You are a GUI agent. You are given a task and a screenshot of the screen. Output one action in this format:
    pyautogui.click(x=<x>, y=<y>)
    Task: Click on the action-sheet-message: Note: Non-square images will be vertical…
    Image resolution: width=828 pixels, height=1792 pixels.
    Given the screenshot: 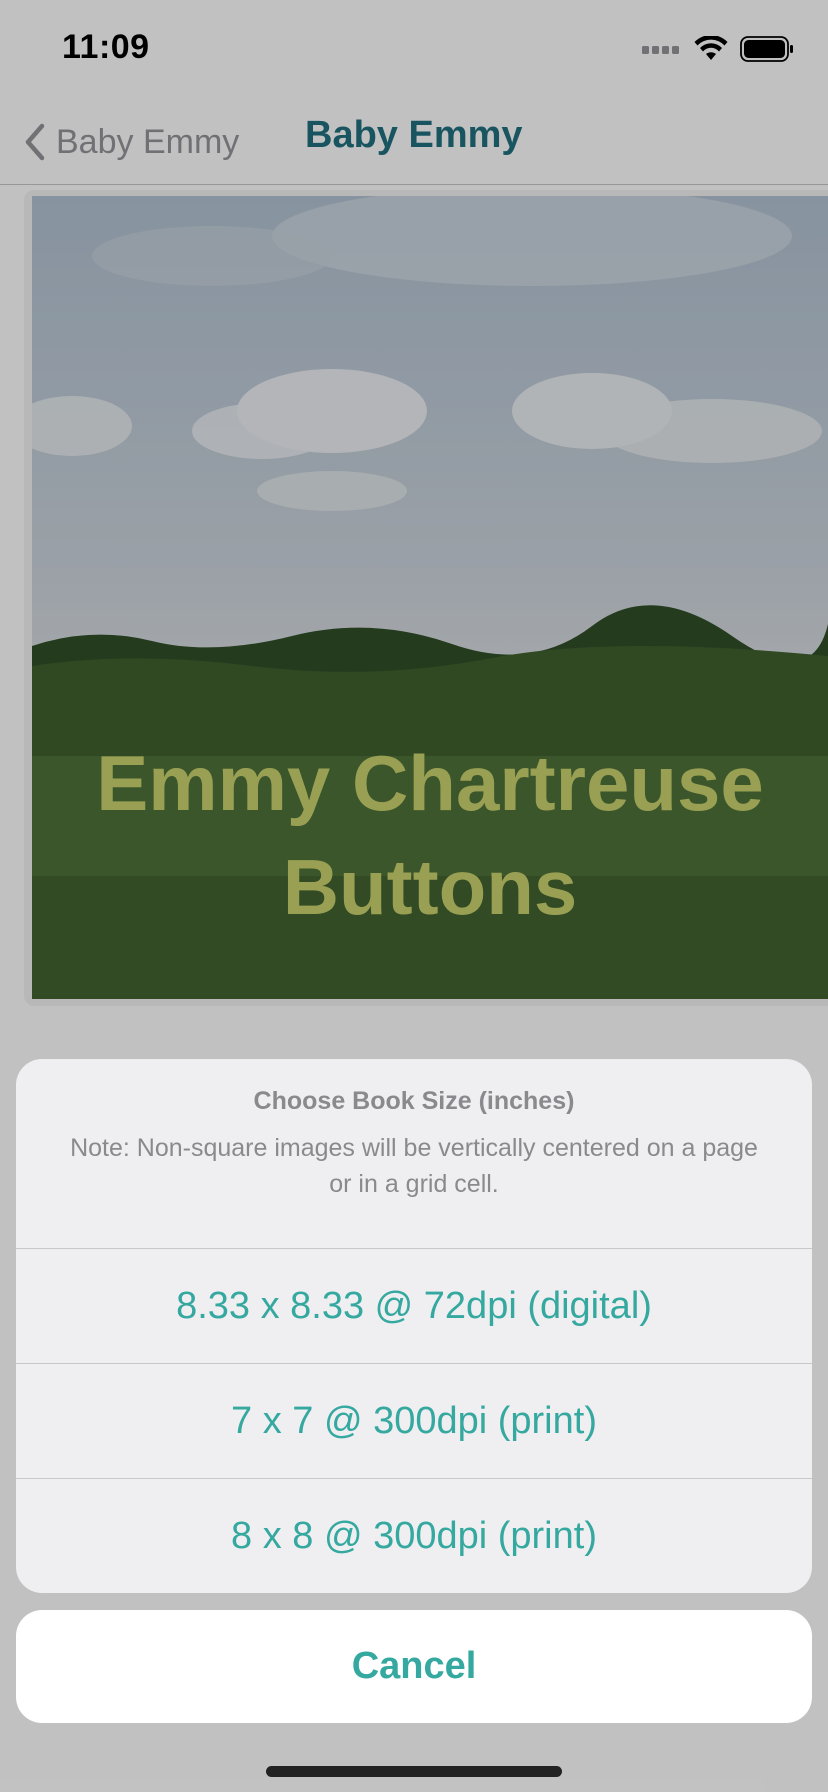 What is the action you would take?
    pyautogui.click(x=414, y=1166)
    